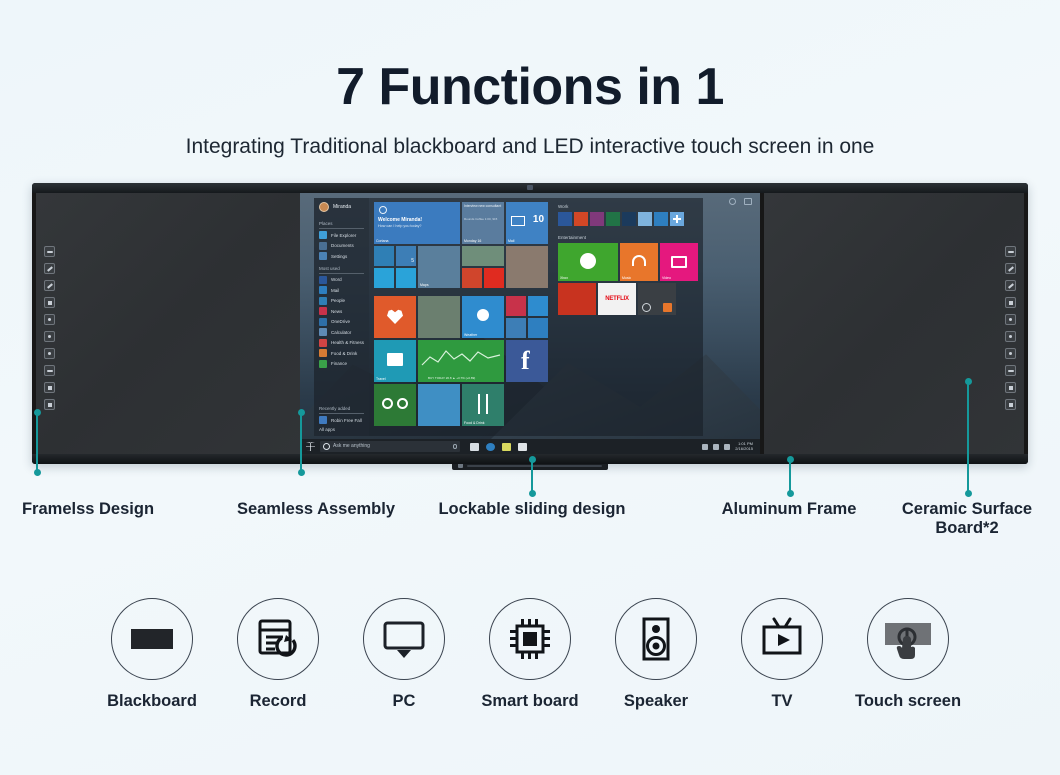 The height and width of the screenshot is (775, 1060). I want to click on tile-video: Video, so click(679, 262).